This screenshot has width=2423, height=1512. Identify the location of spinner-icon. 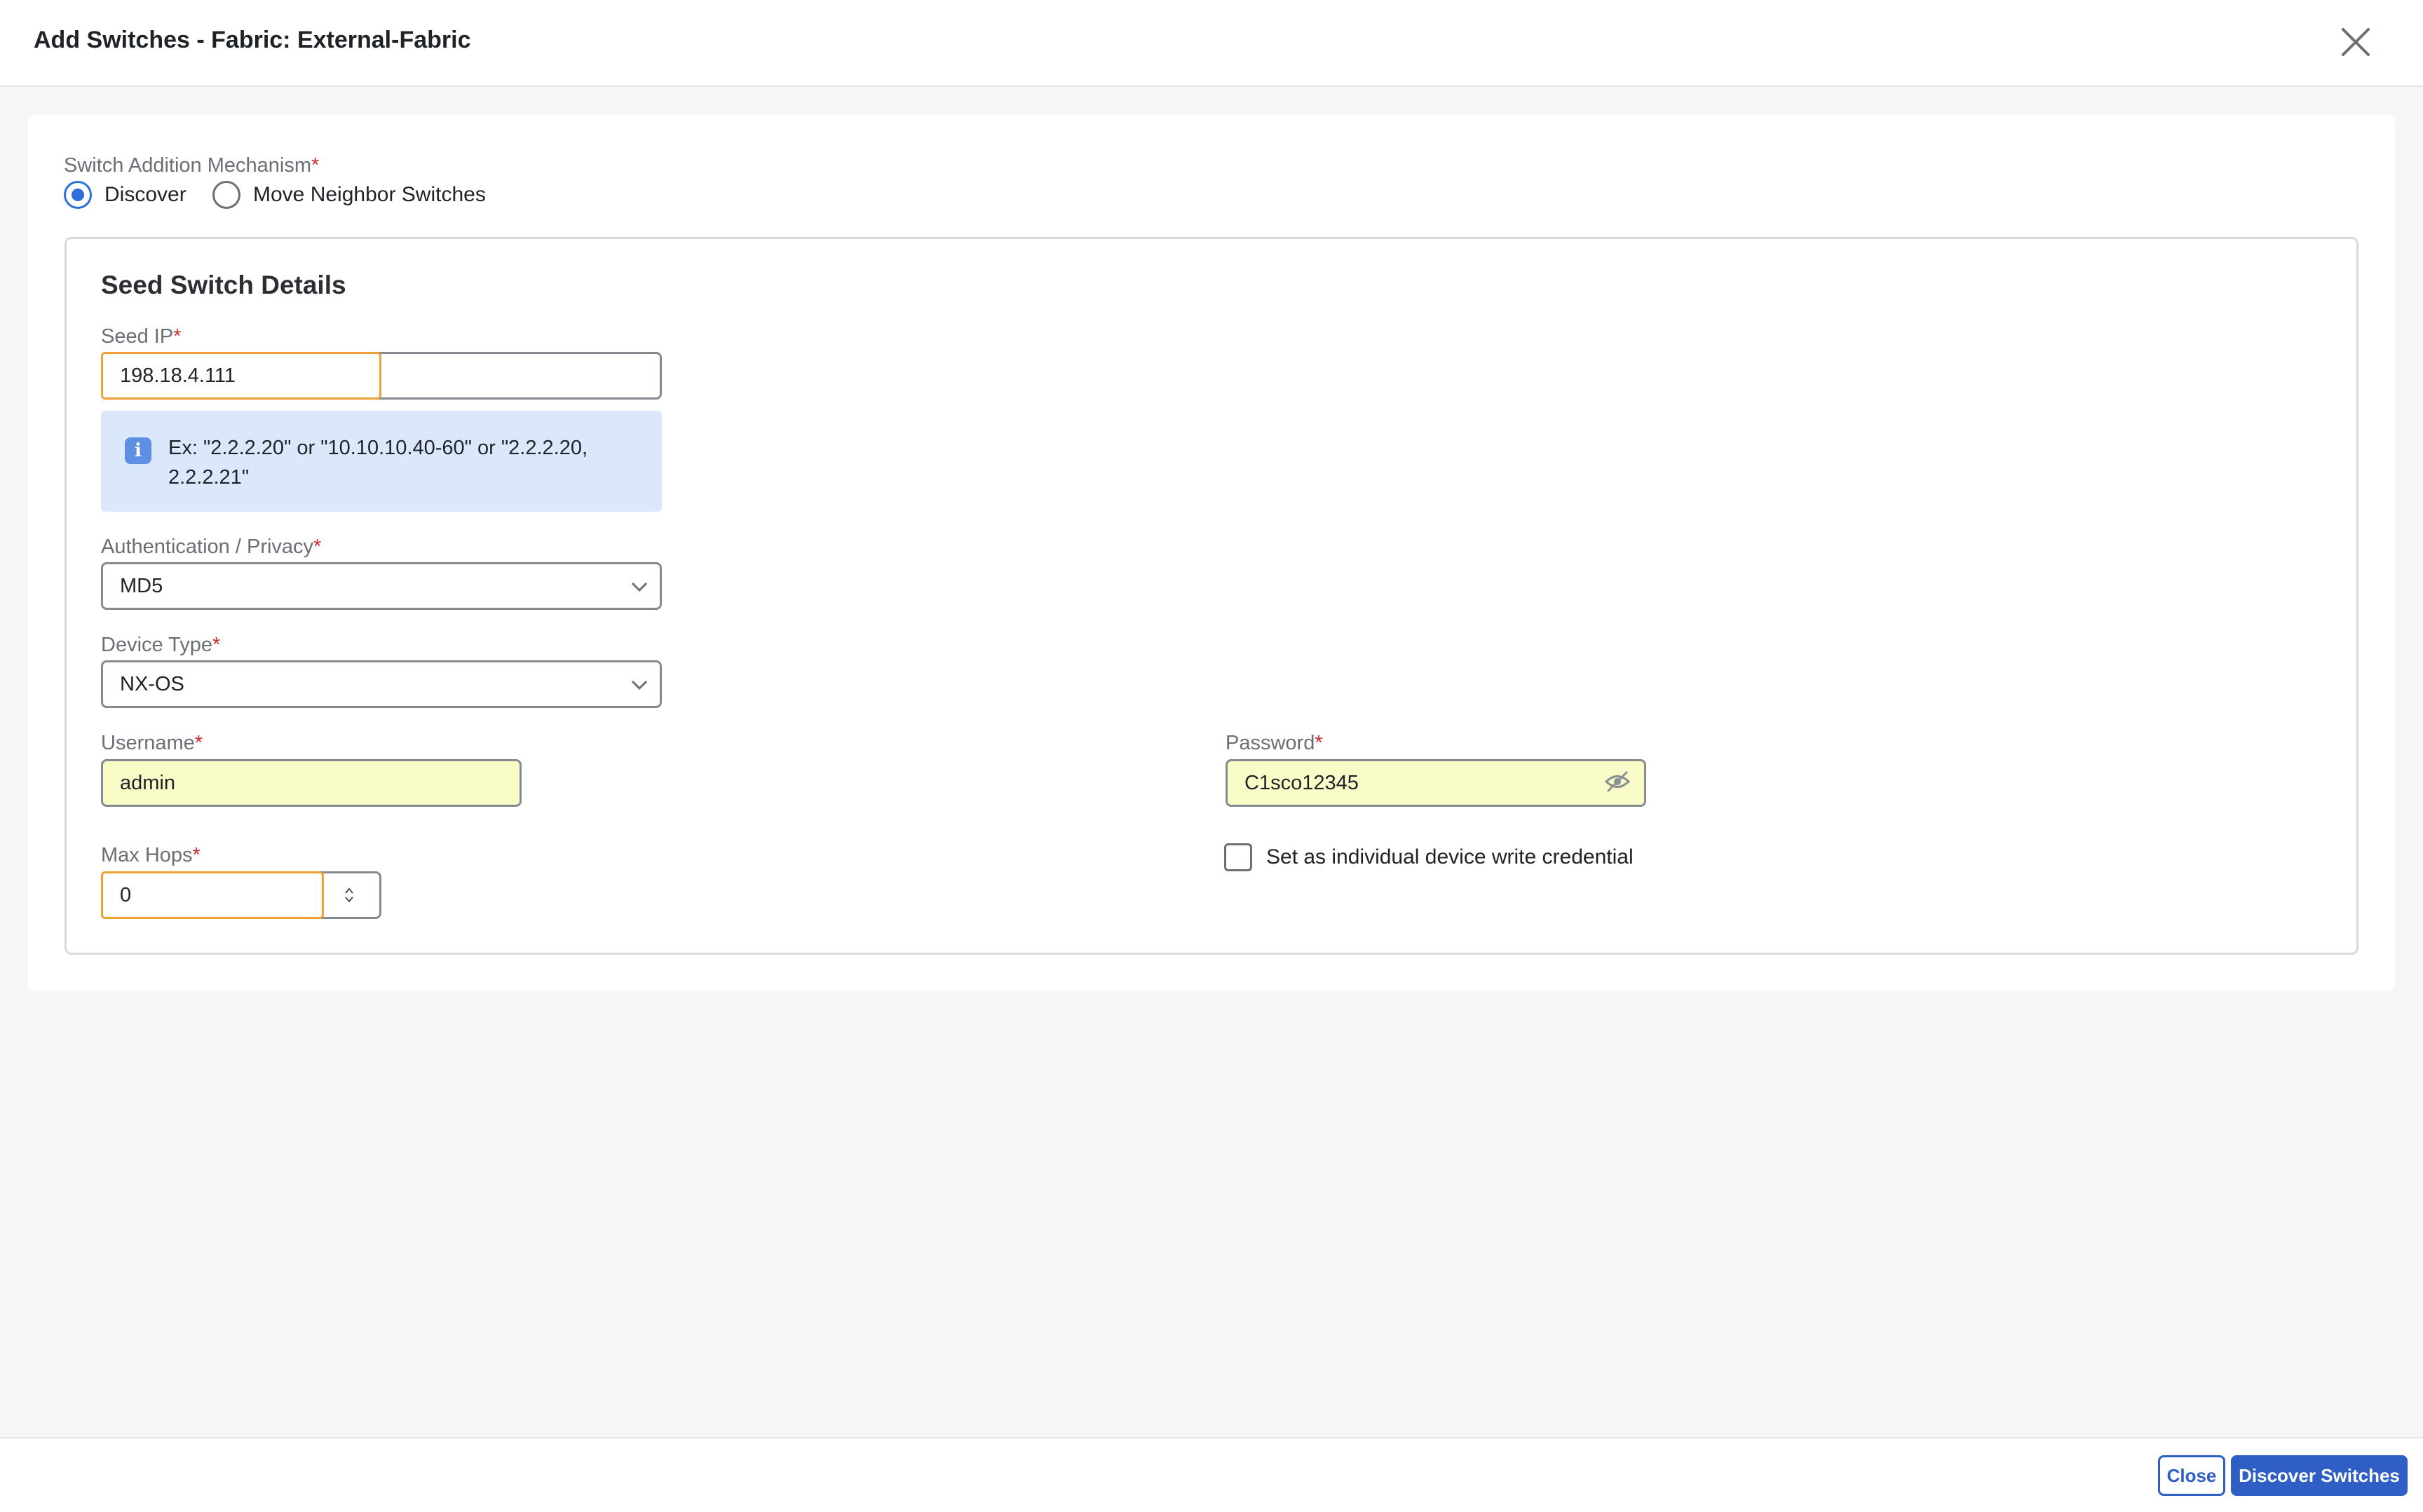
(349, 895).